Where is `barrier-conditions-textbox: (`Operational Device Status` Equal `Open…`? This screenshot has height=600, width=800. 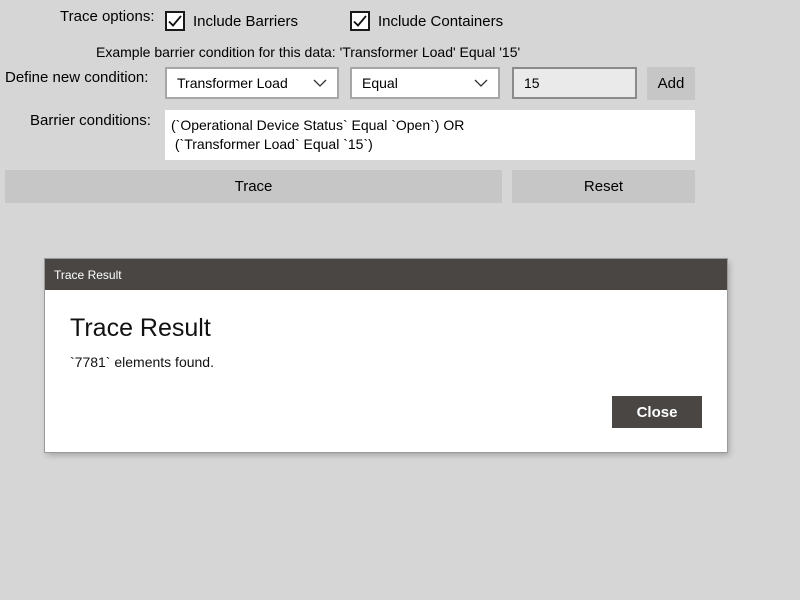 barrier-conditions-textbox: (`Operational Device Status` Equal `Open… is located at coordinates (430, 135).